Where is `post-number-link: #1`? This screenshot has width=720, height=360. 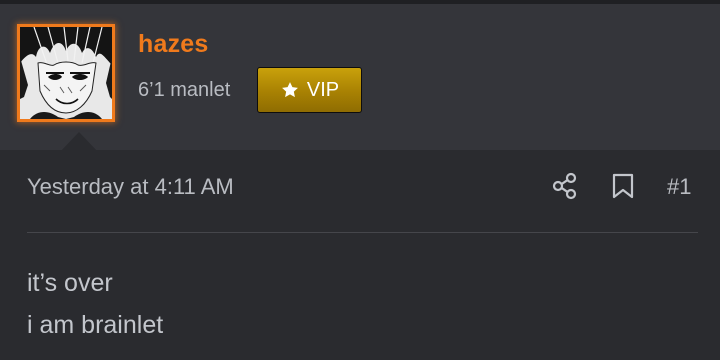 post-number-link: #1 is located at coordinates (679, 187).